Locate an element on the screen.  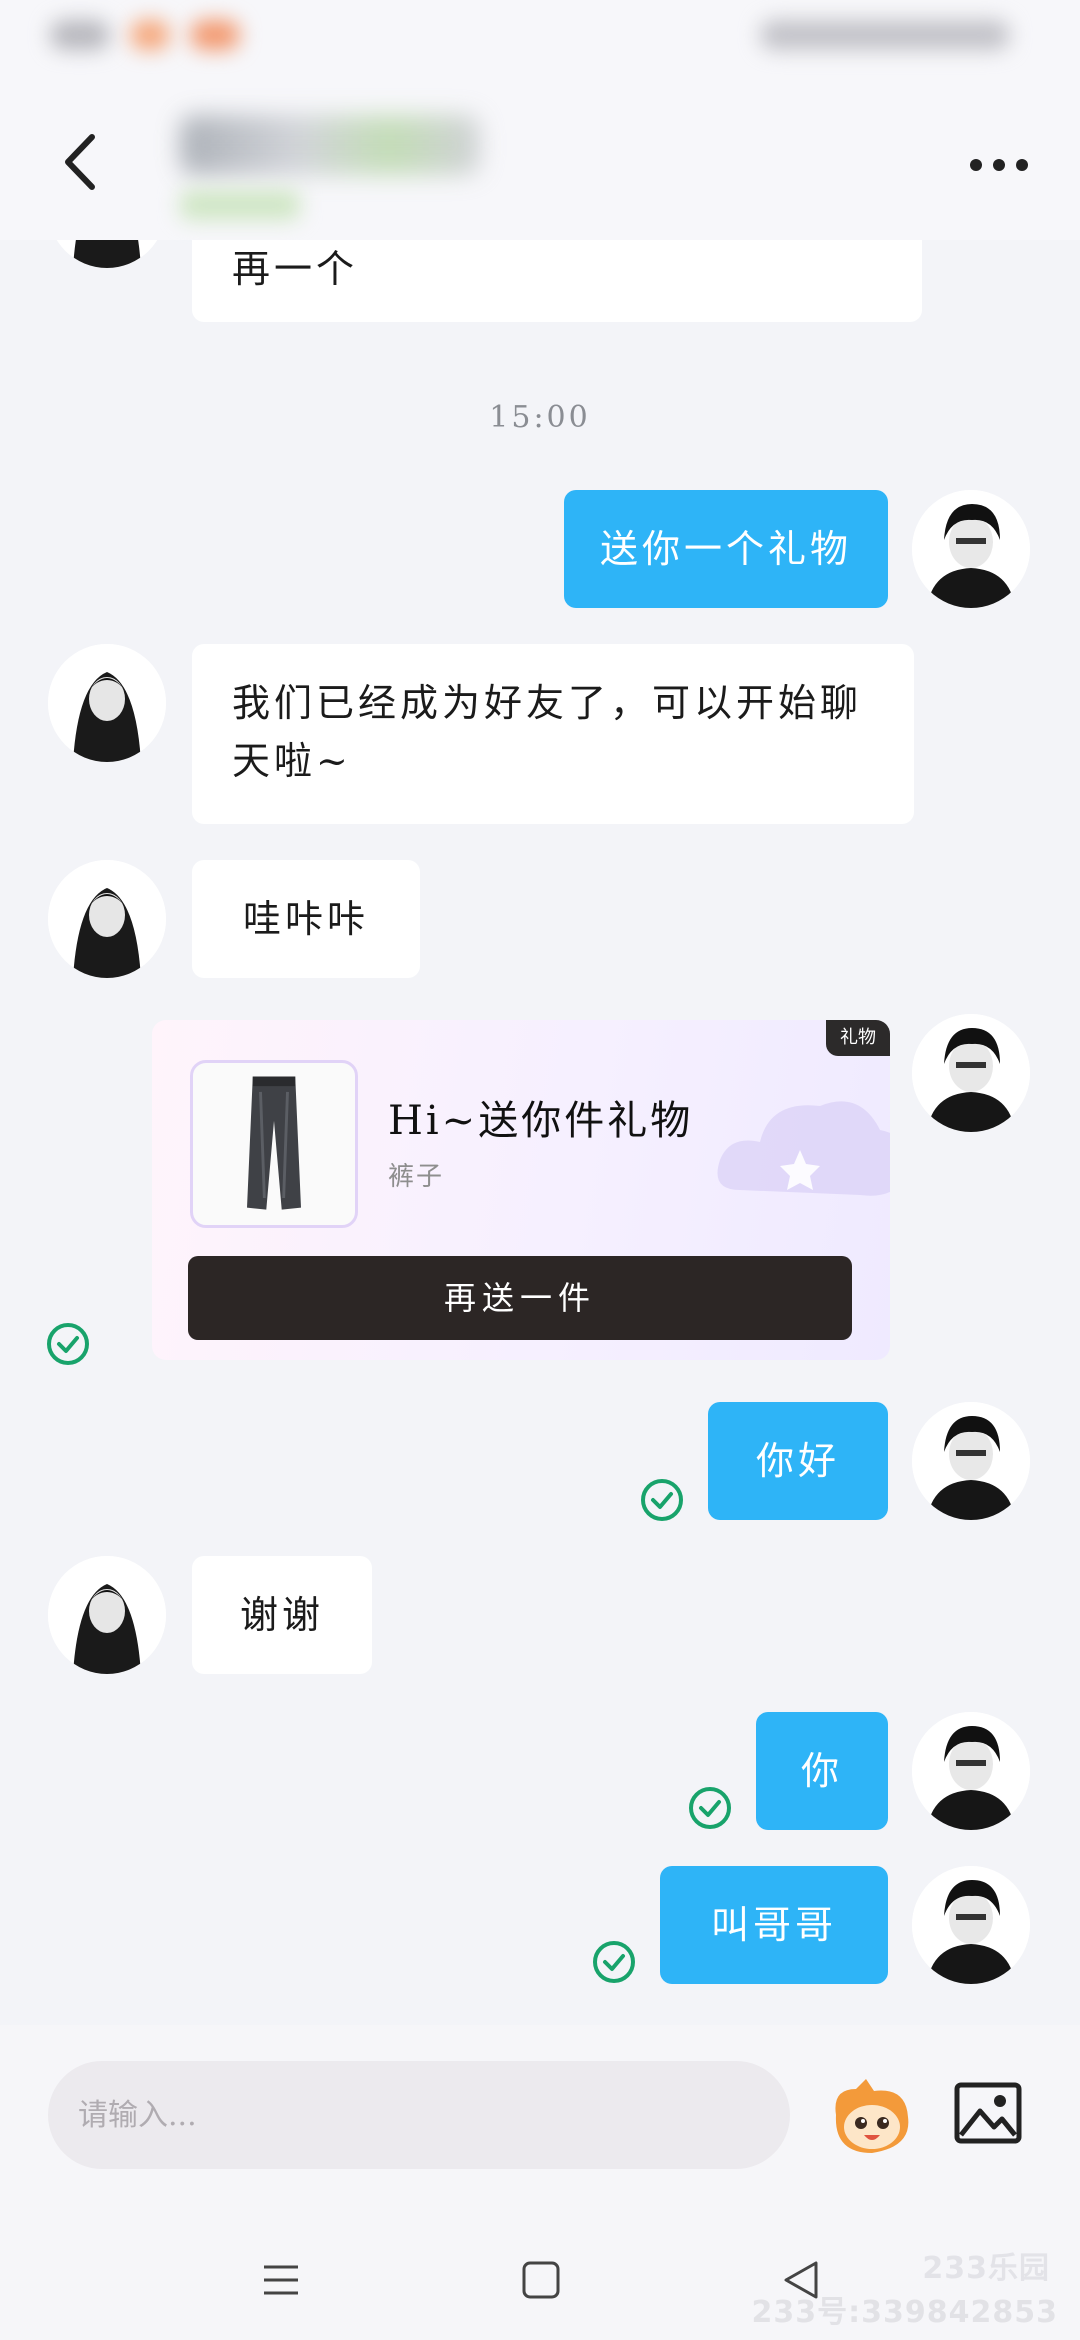
message-text: 再一个 is located at coordinates (295, 269).